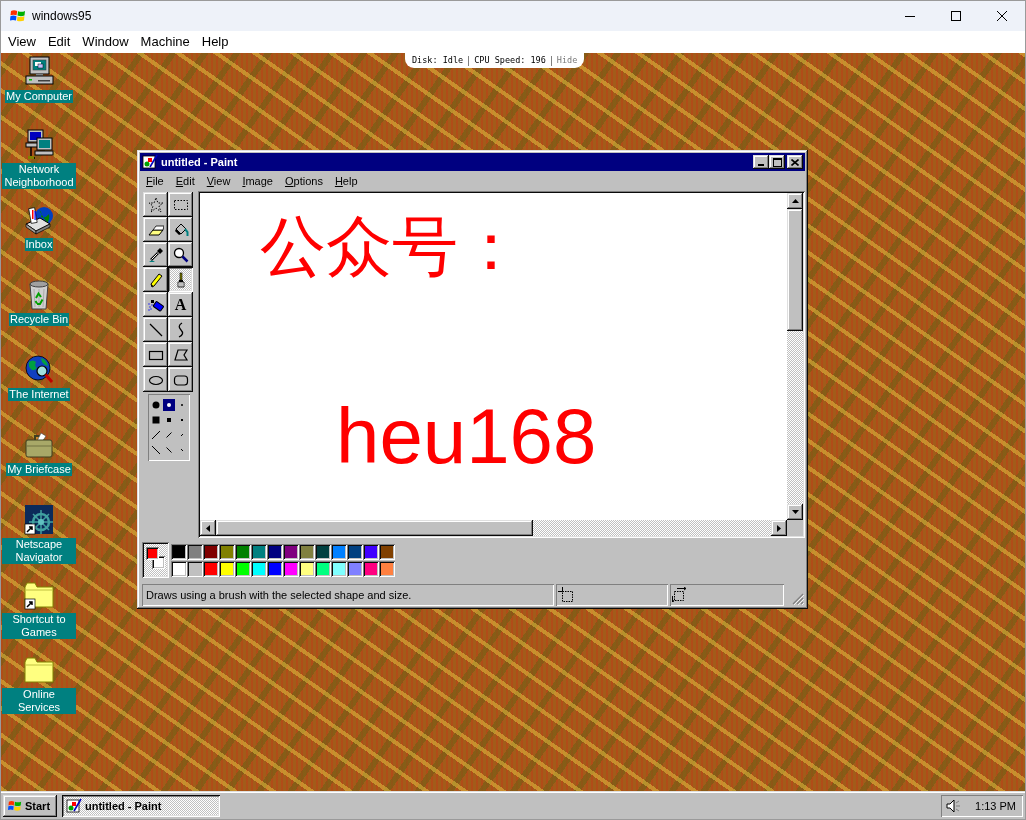  I want to click on desktop-icon-label: Inbox, so click(39, 244).